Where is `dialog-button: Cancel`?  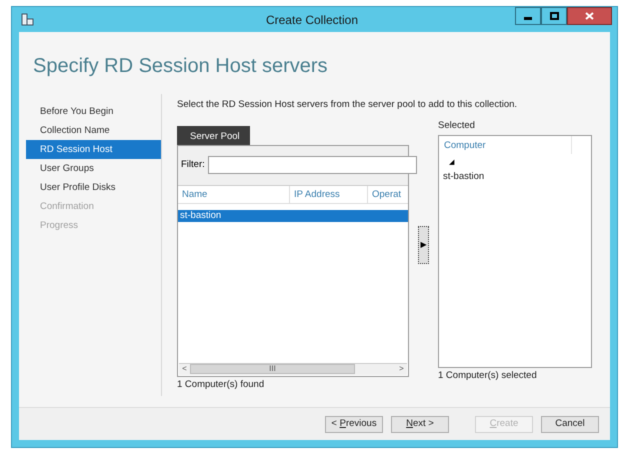
dialog-button: Cancel is located at coordinates (570, 424).